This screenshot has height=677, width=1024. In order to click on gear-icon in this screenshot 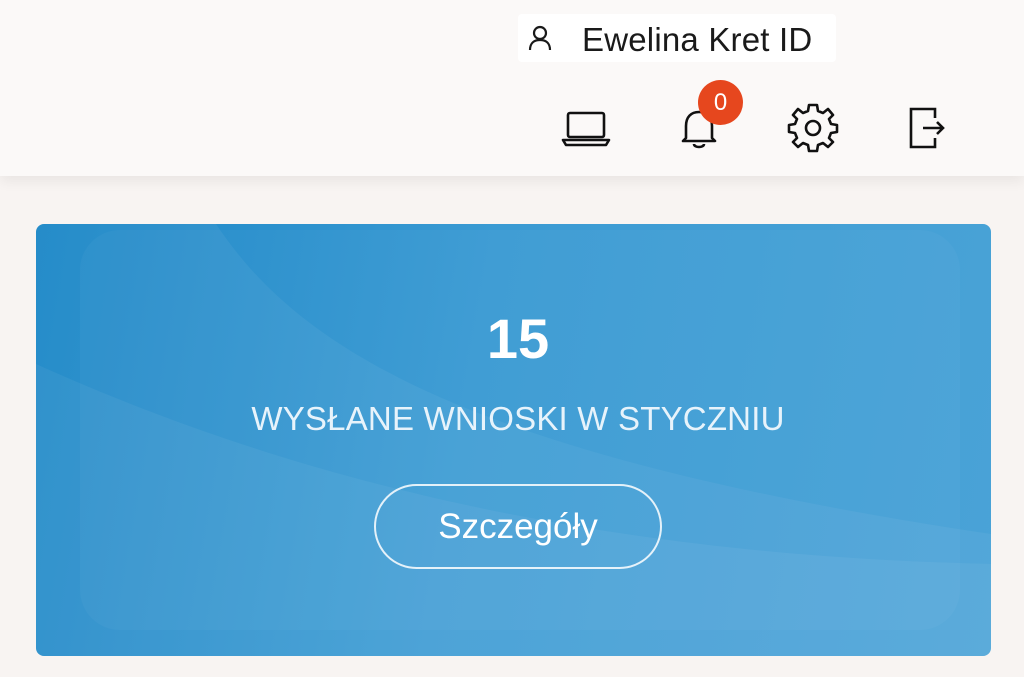, I will do `click(813, 128)`.